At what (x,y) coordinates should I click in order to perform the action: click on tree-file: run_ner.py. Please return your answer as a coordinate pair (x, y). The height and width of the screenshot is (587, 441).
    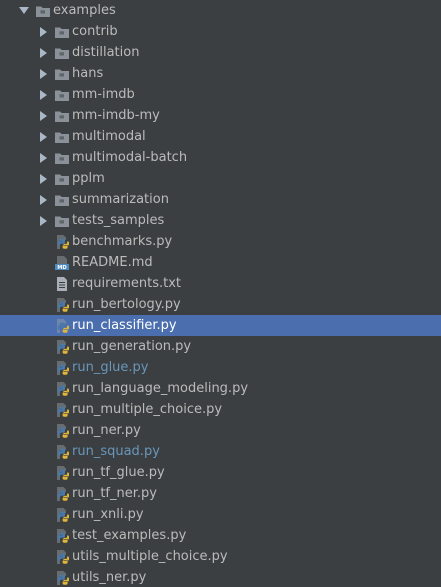
    Looking at the image, I should click on (220, 430).